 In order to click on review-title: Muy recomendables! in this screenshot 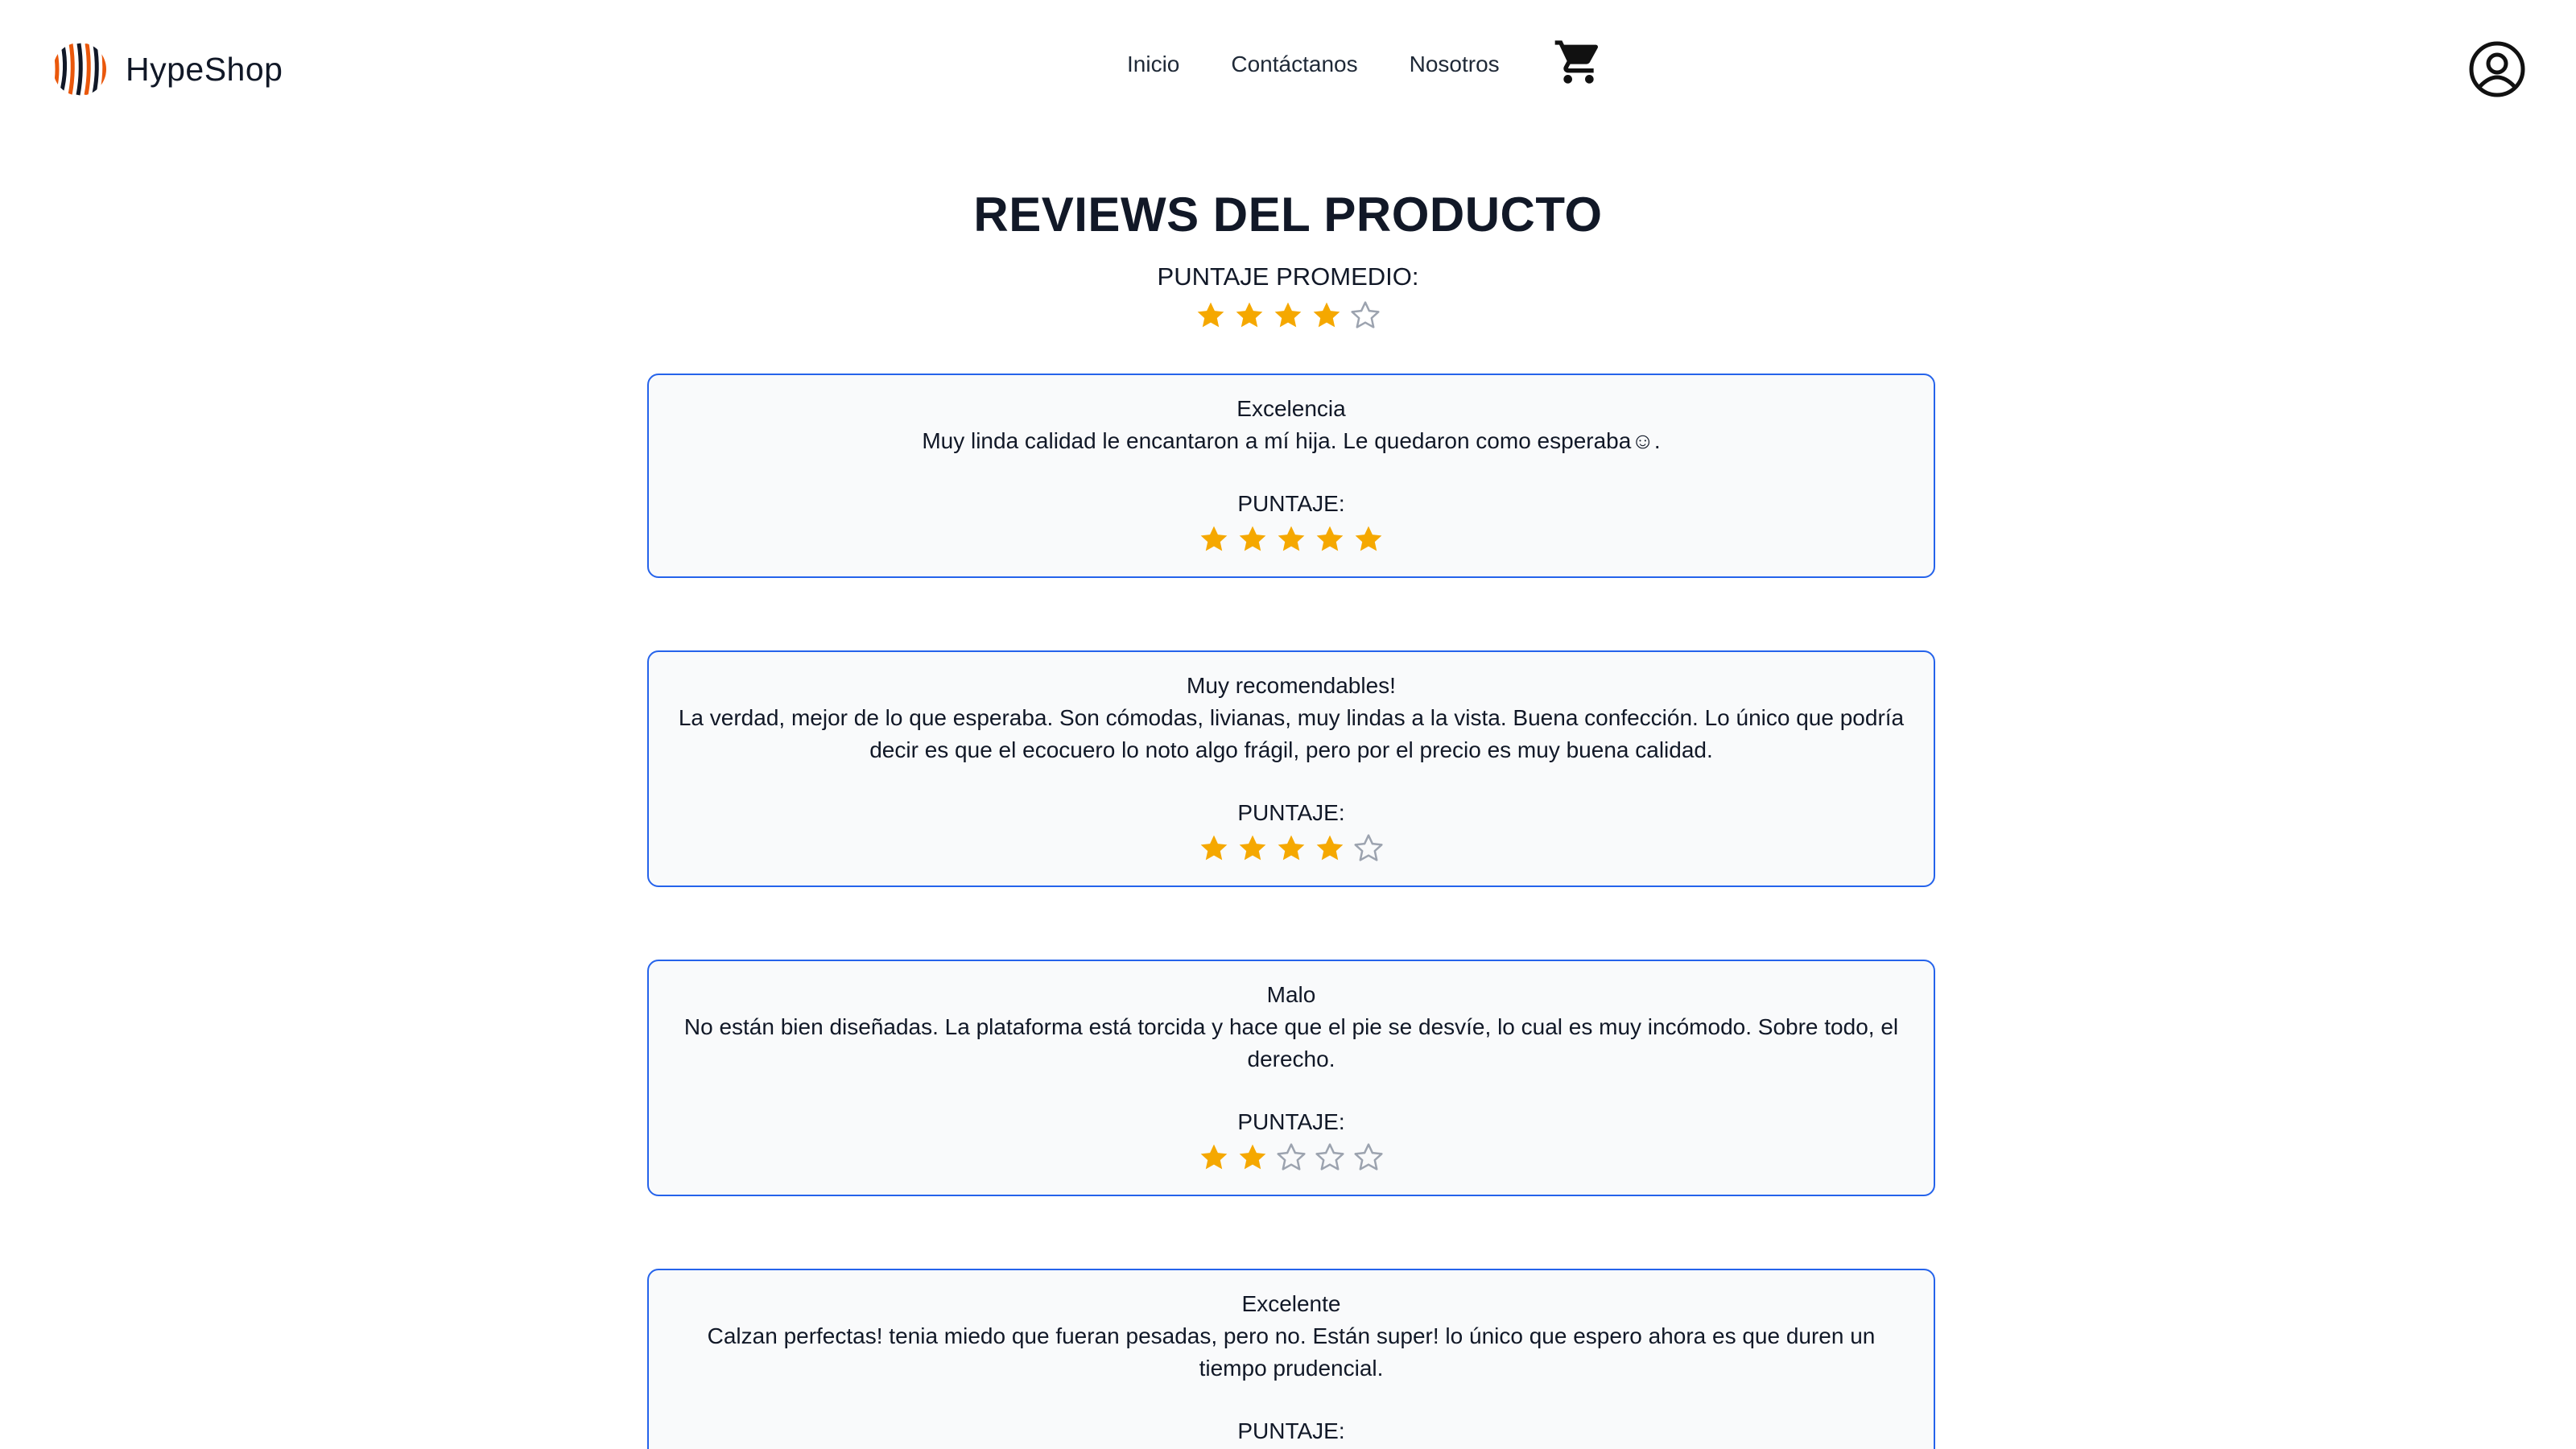, I will do `click(1291, 685)`.